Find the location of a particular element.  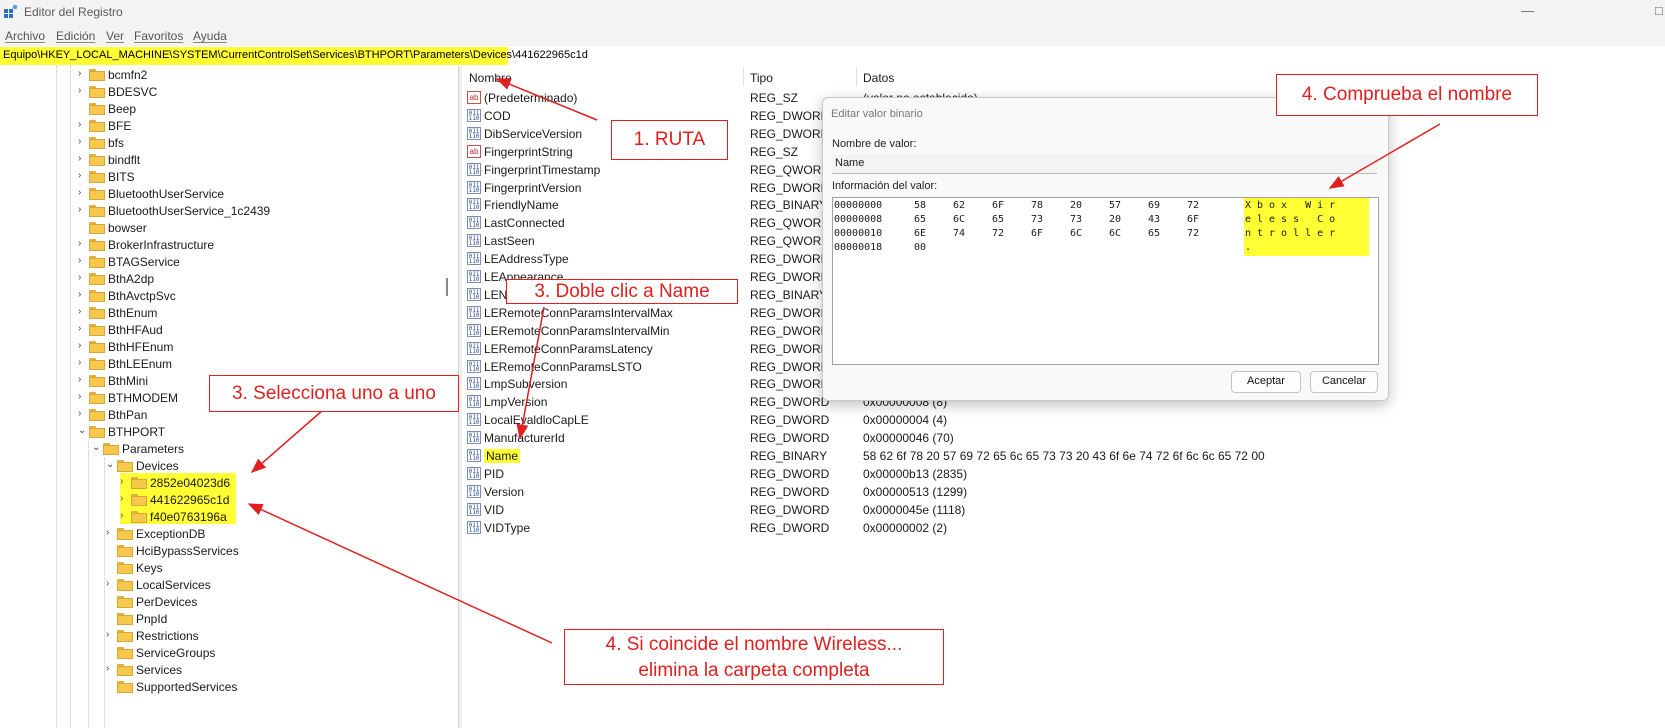

ok-button: Aceptar is located at coordinates (1266, 382).